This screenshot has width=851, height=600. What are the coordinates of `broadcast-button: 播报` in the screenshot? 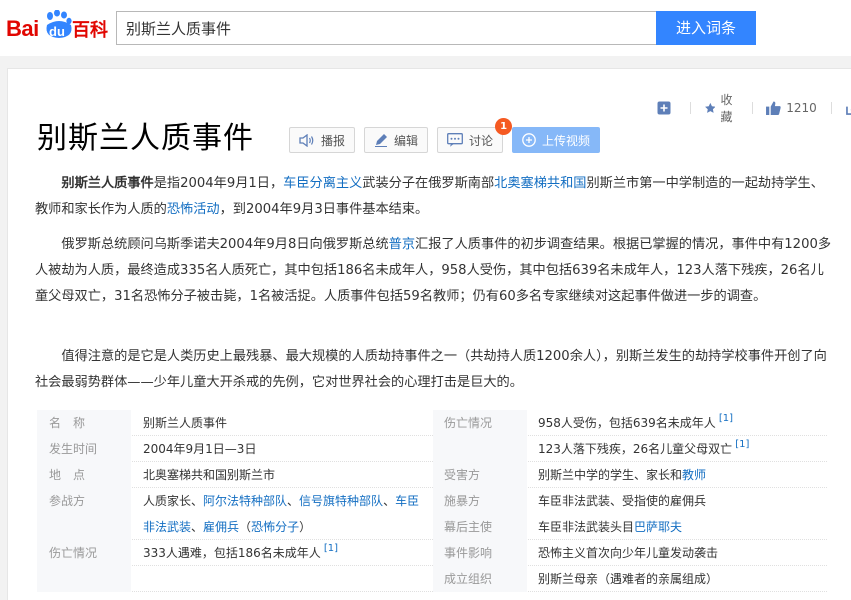 It's located at (322, 140).